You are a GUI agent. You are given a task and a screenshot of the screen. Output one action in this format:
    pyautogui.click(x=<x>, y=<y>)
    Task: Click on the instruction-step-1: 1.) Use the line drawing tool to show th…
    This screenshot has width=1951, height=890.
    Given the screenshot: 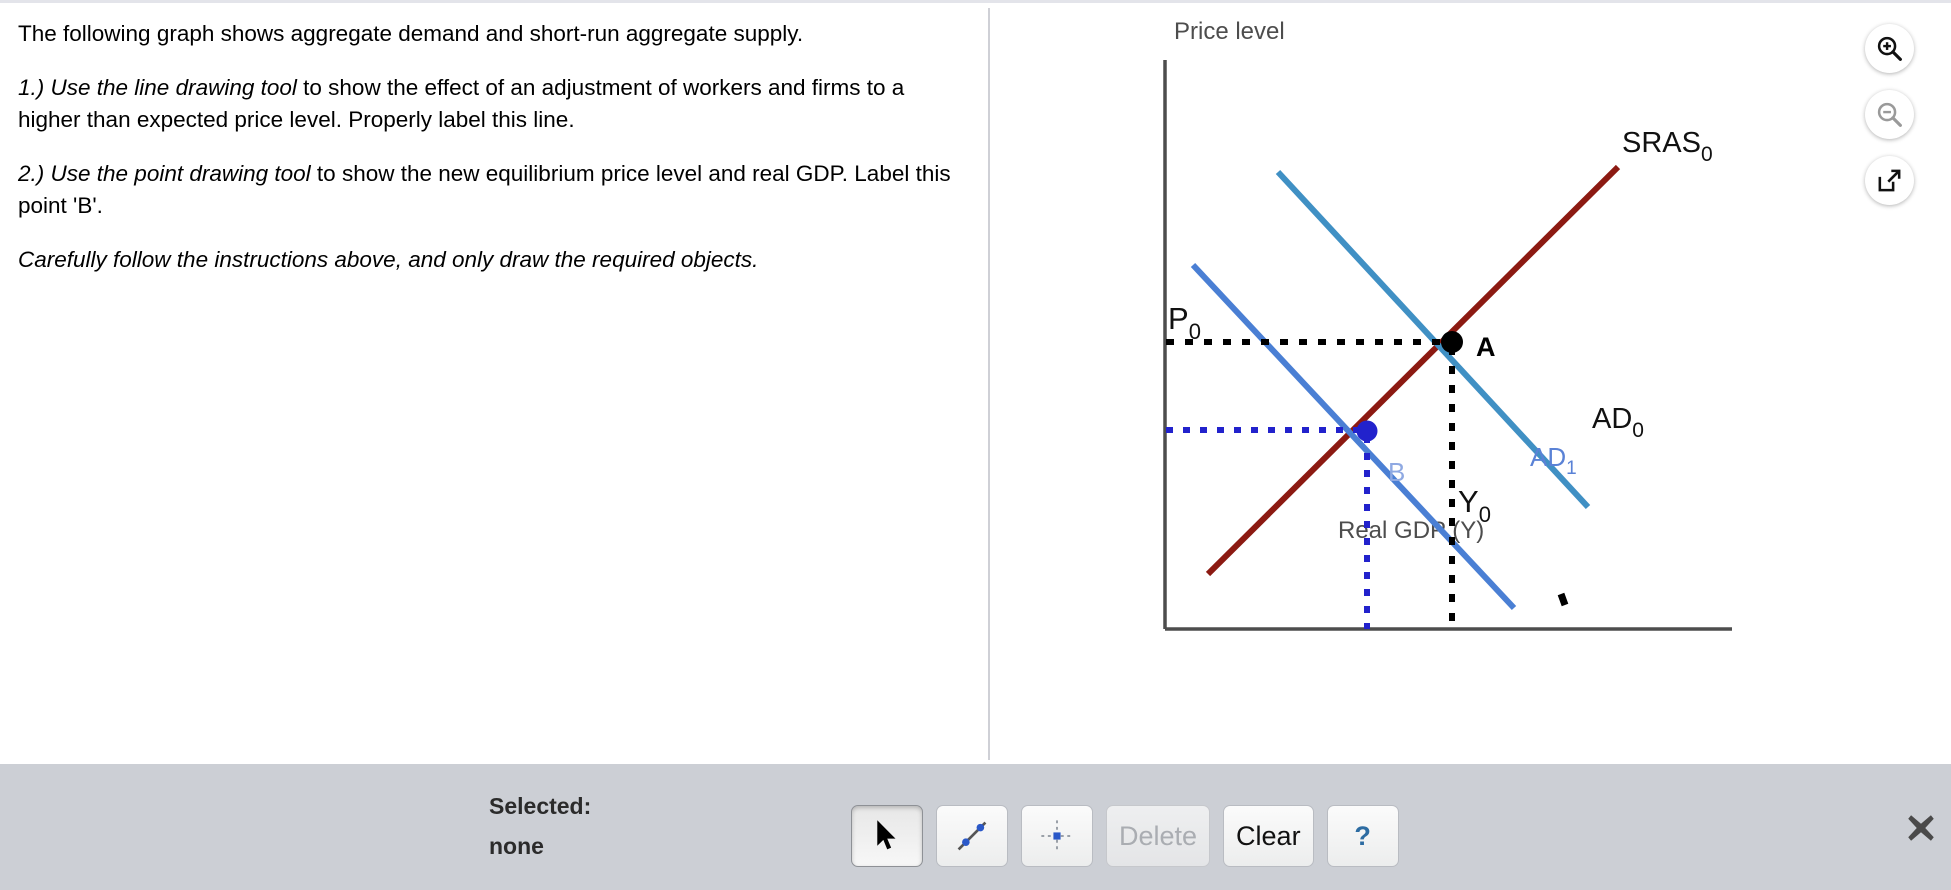 What is the action you would take?
    pyautogui.click(x=494, y=104)
    